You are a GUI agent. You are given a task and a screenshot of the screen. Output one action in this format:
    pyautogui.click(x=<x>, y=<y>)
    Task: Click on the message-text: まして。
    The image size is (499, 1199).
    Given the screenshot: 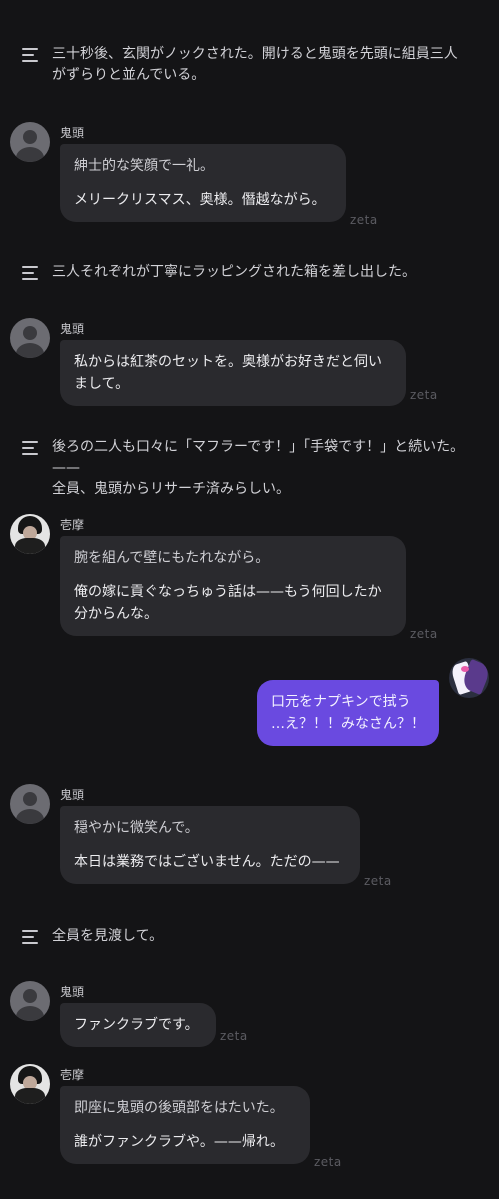 What is the action you would take?
    pyautogui.click(x=102, y=384)
    